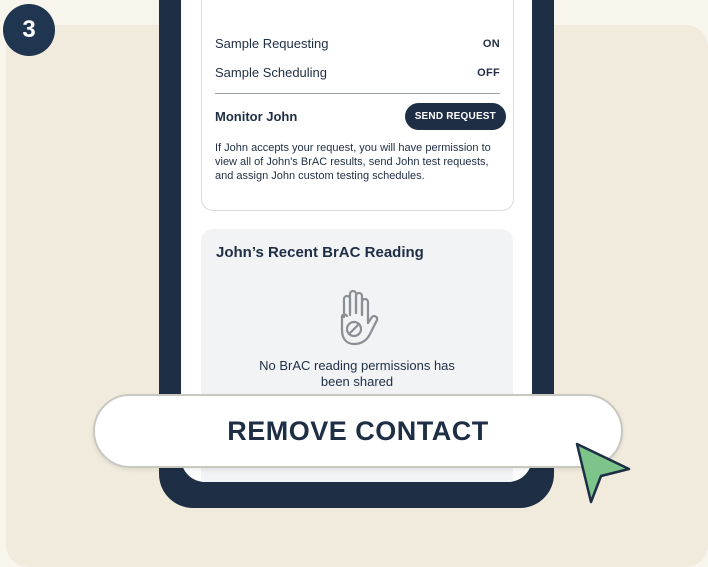  I want to click on no-permission-line-2: been shared, so click(357, 381).